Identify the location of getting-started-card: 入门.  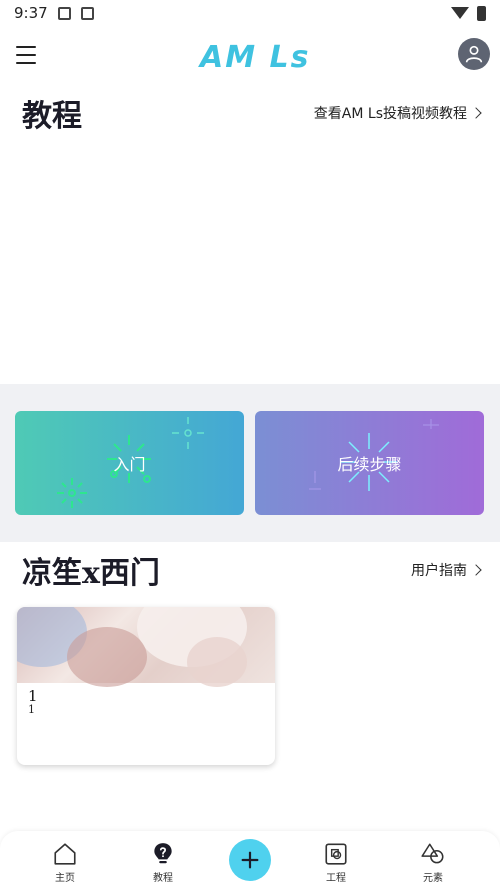
(129, 463).